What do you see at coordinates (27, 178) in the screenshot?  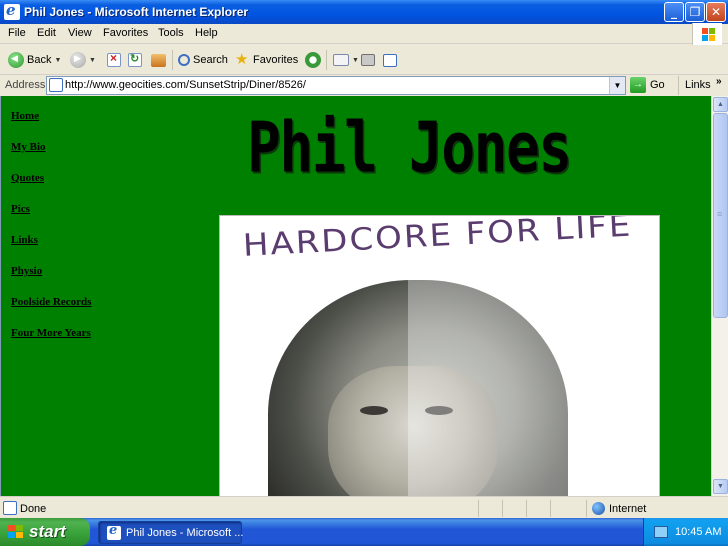 I see `nav-link-quotes: Quotes` at bounding box center [27, 178].